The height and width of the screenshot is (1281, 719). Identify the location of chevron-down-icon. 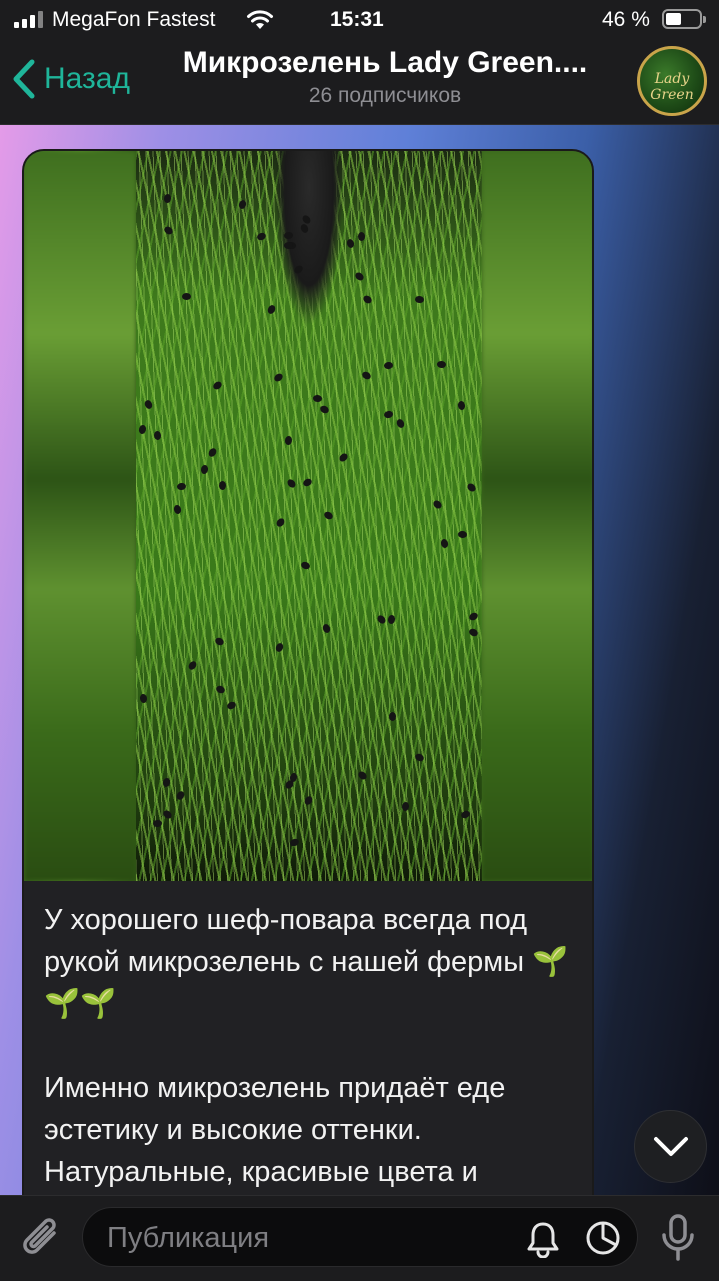
(671, 1146).